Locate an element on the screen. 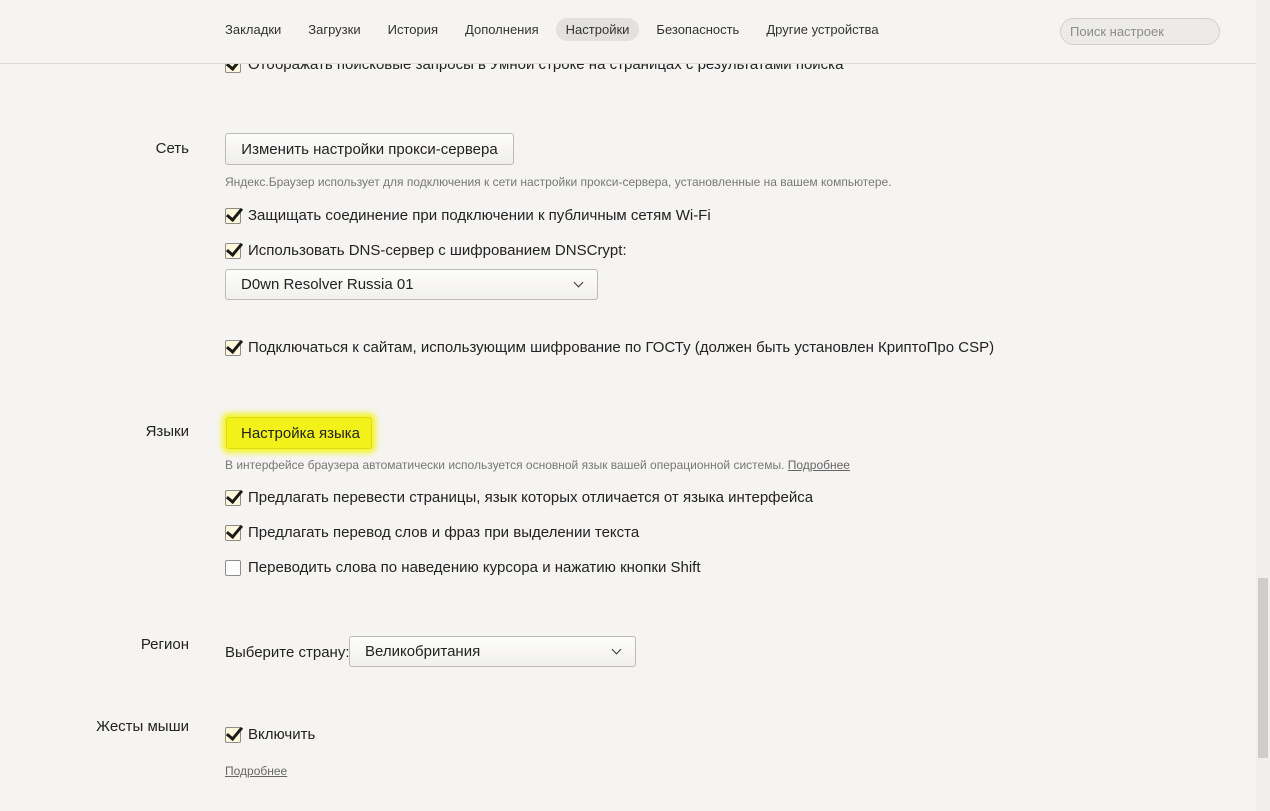 The width and height of the screenshot is (1270, 811). network-section-label: Сеть is located at coordinates (172, 148).